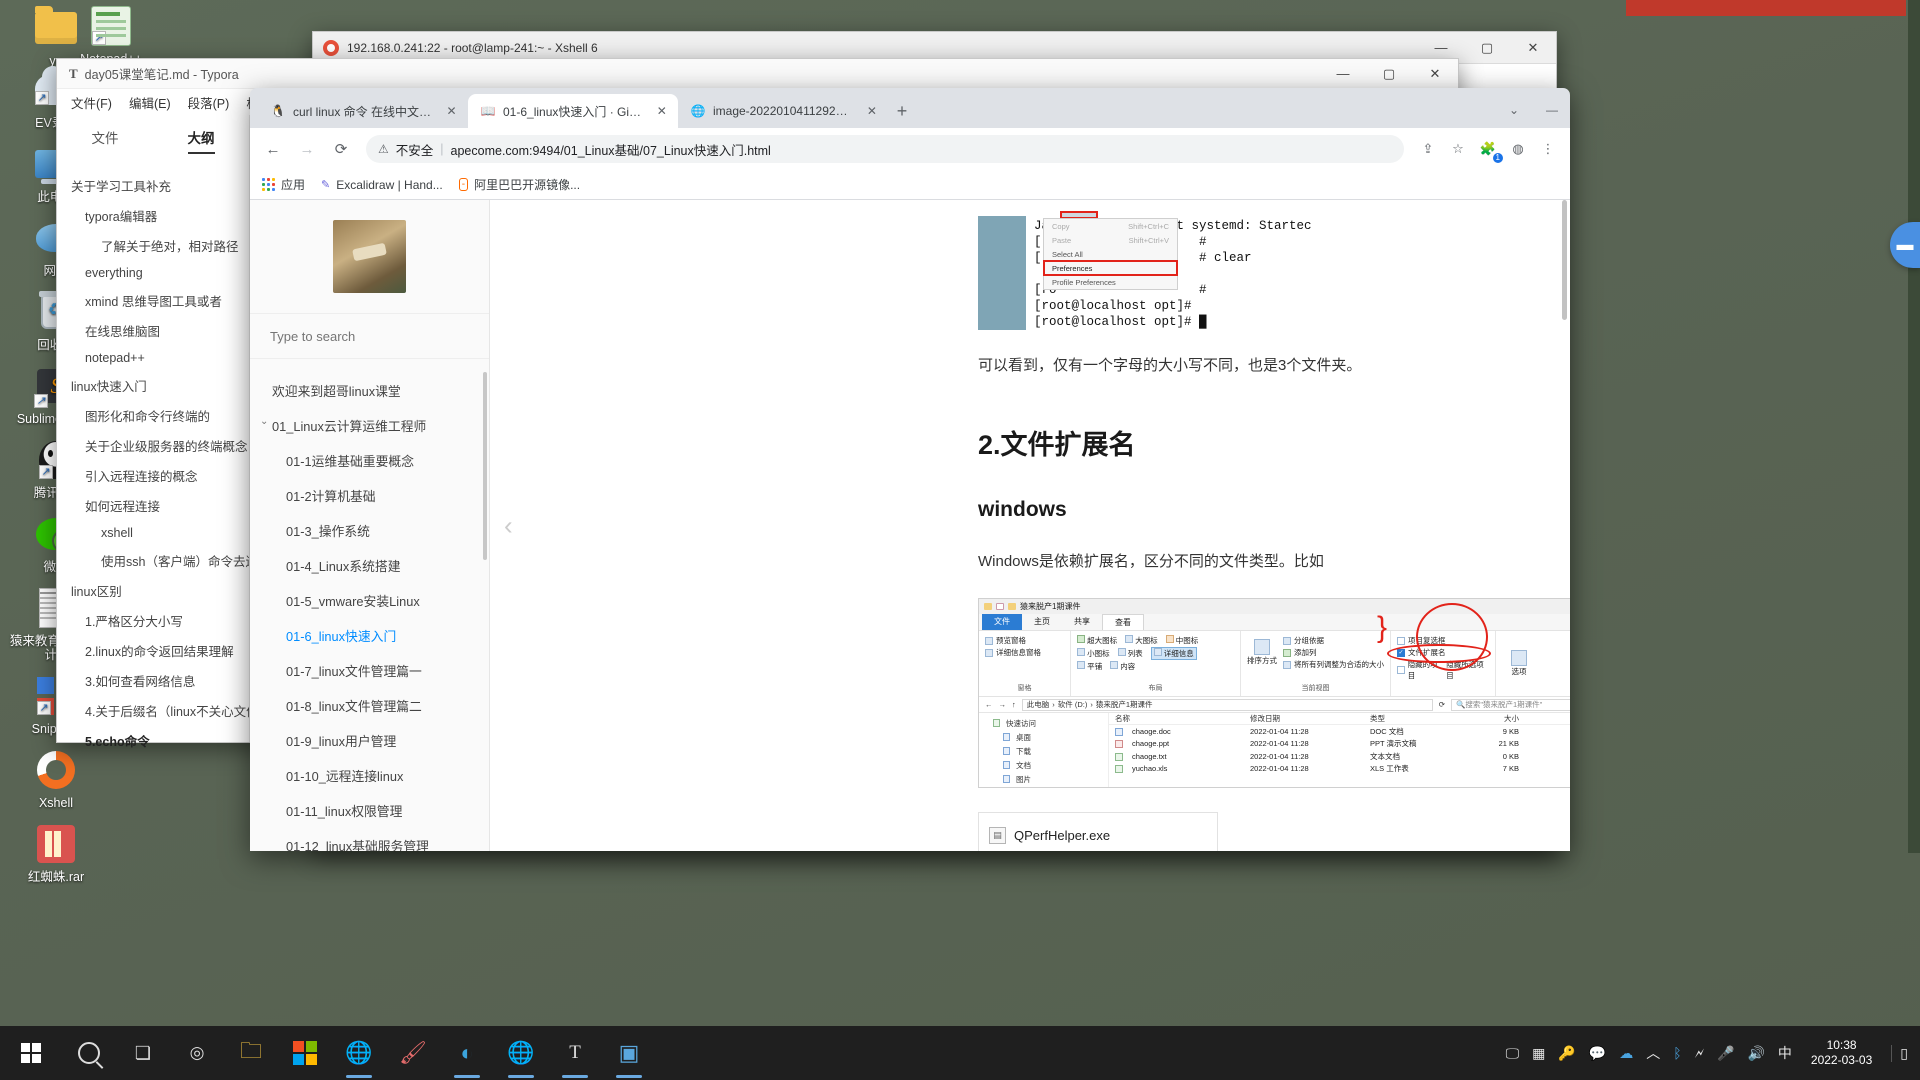 The width and height of the screenshot is (1920, 1080). What do you see at coordinates (91, 102) in the screenshot?
I see `menu-file: 文件(F)` at bounding box center [91, 102].